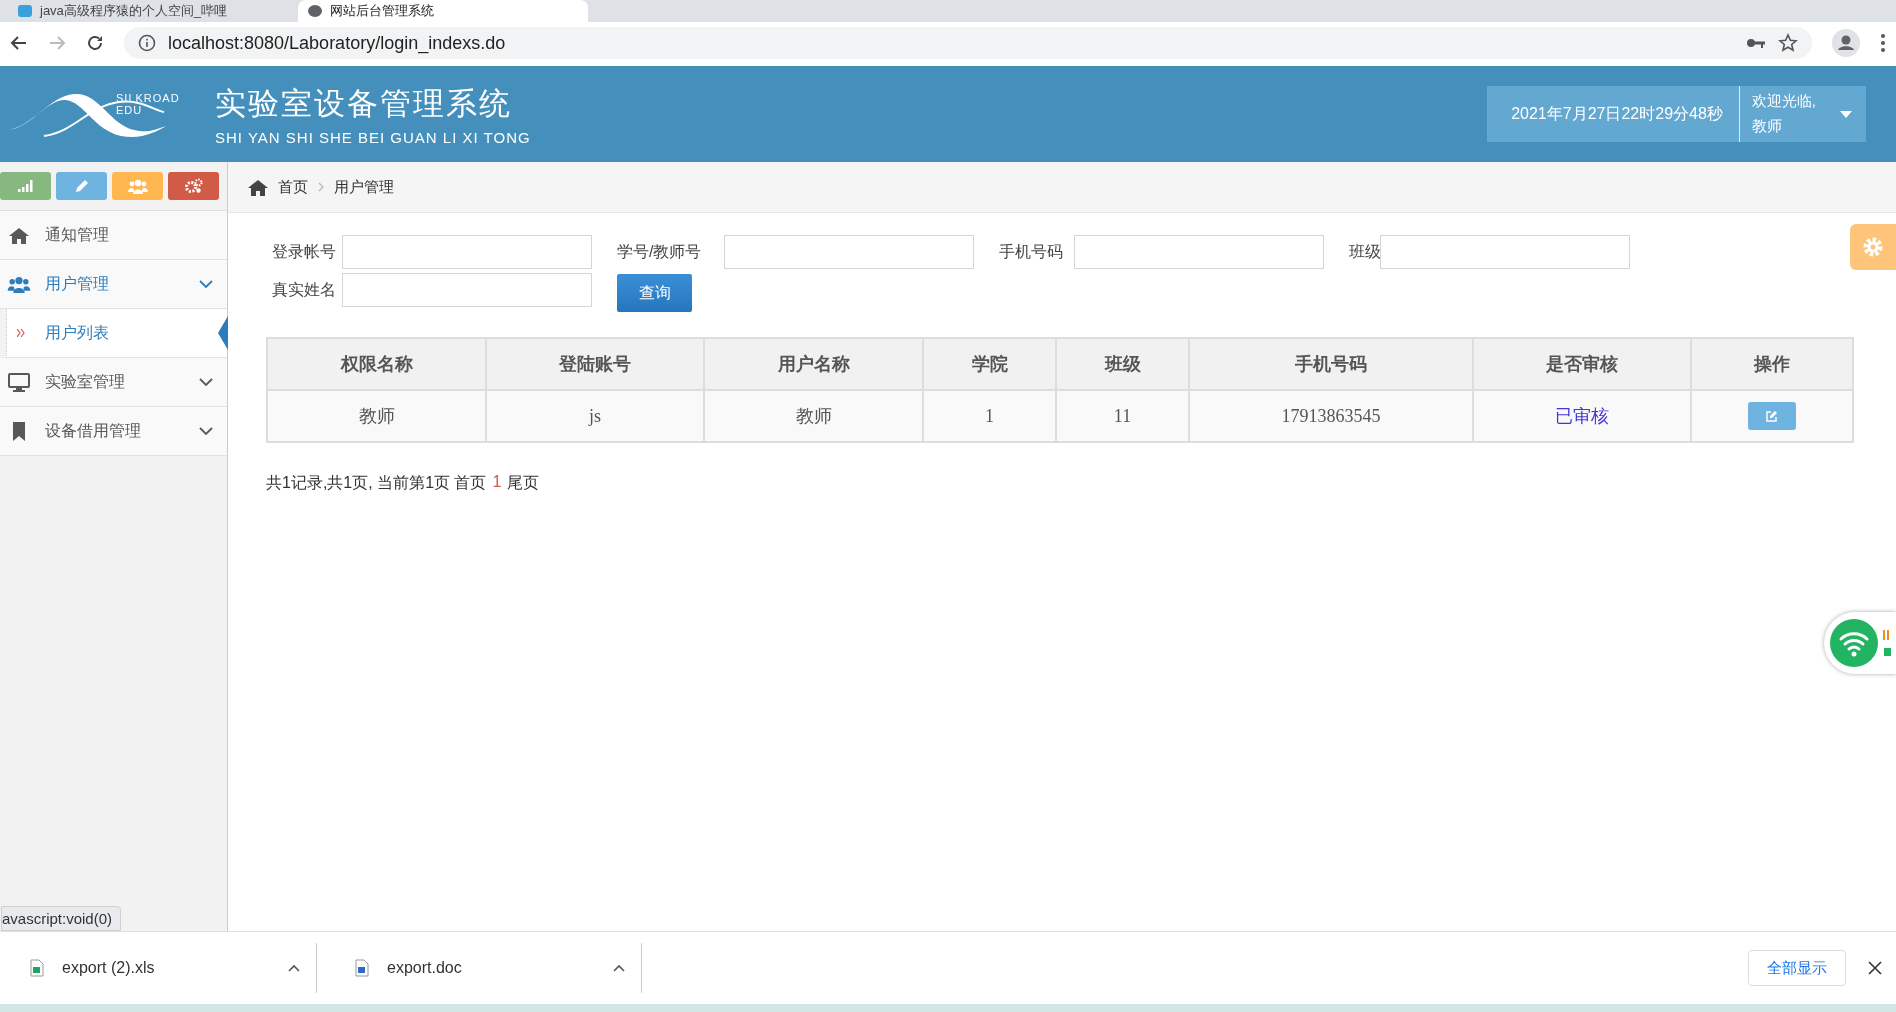  Describe the element at coordinates (304, 251) in the screenshot. I see `filter-label: 登录帐号` at that location.